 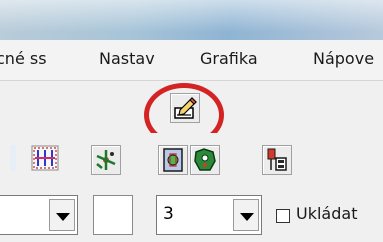 I want to click on edit-button, so click(x=185, y=108).